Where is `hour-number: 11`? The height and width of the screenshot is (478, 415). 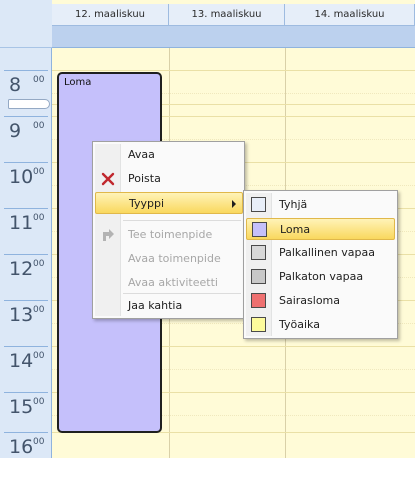
hour-number: 11 is located at coordinates (21, 223).